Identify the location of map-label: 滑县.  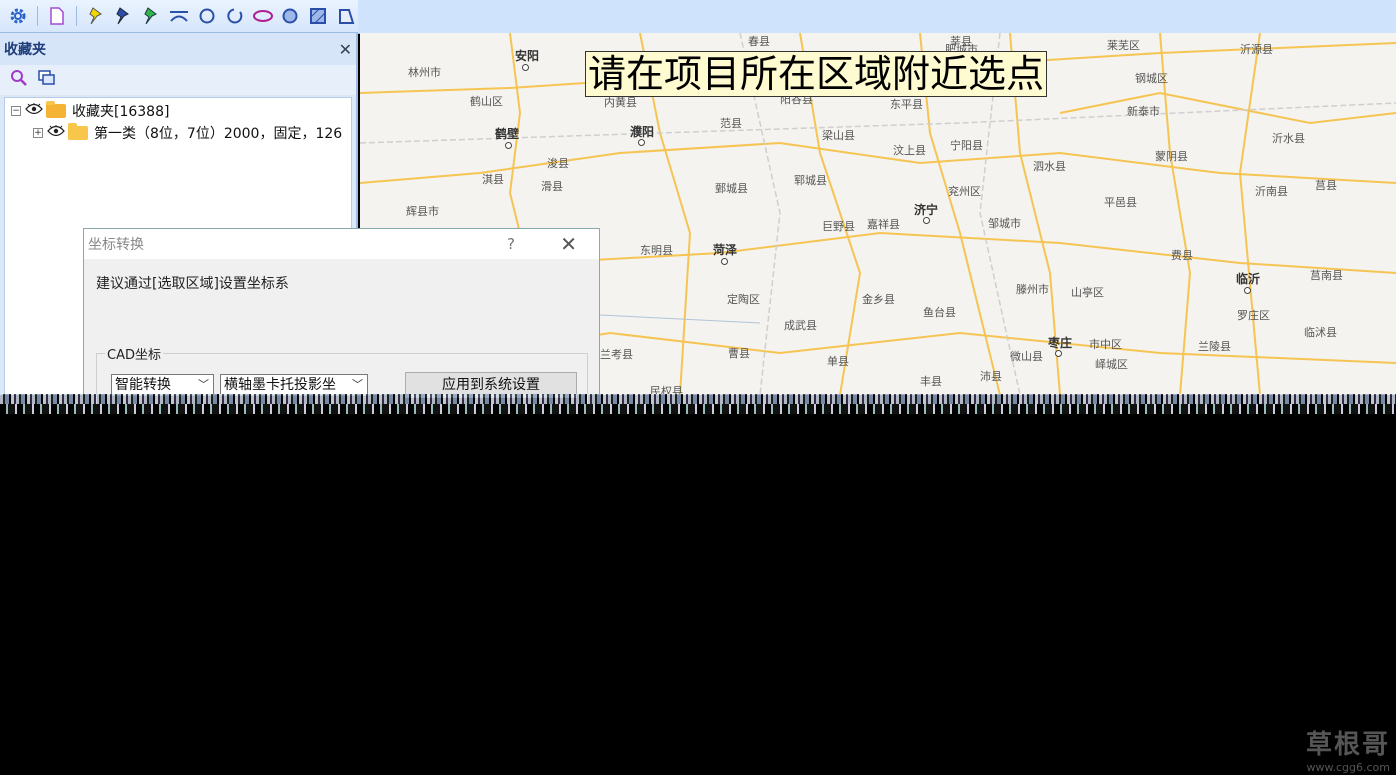
(552, 186).